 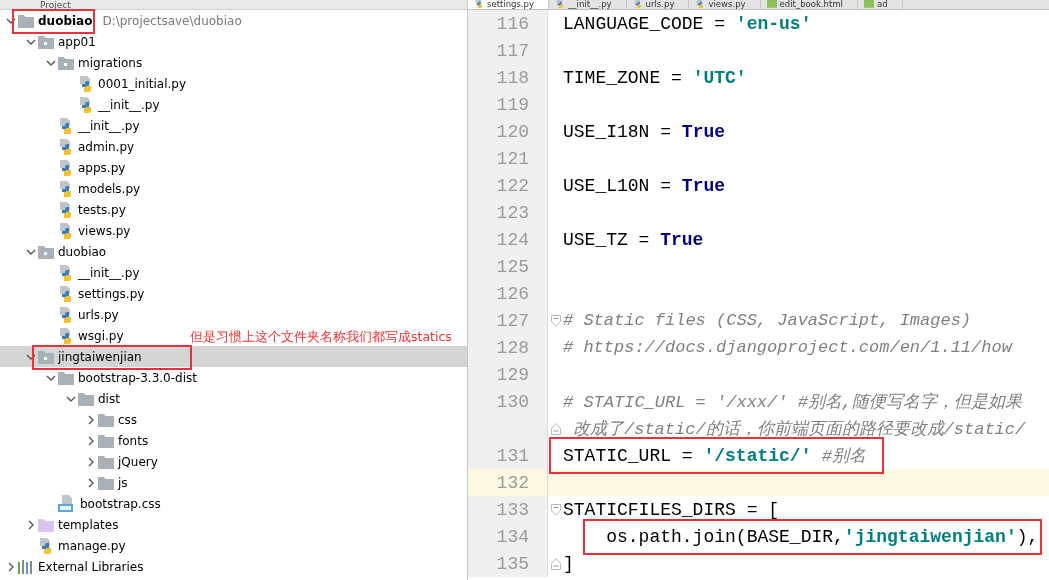 I want to click on line-number: 119, so click(x=508, y=104).